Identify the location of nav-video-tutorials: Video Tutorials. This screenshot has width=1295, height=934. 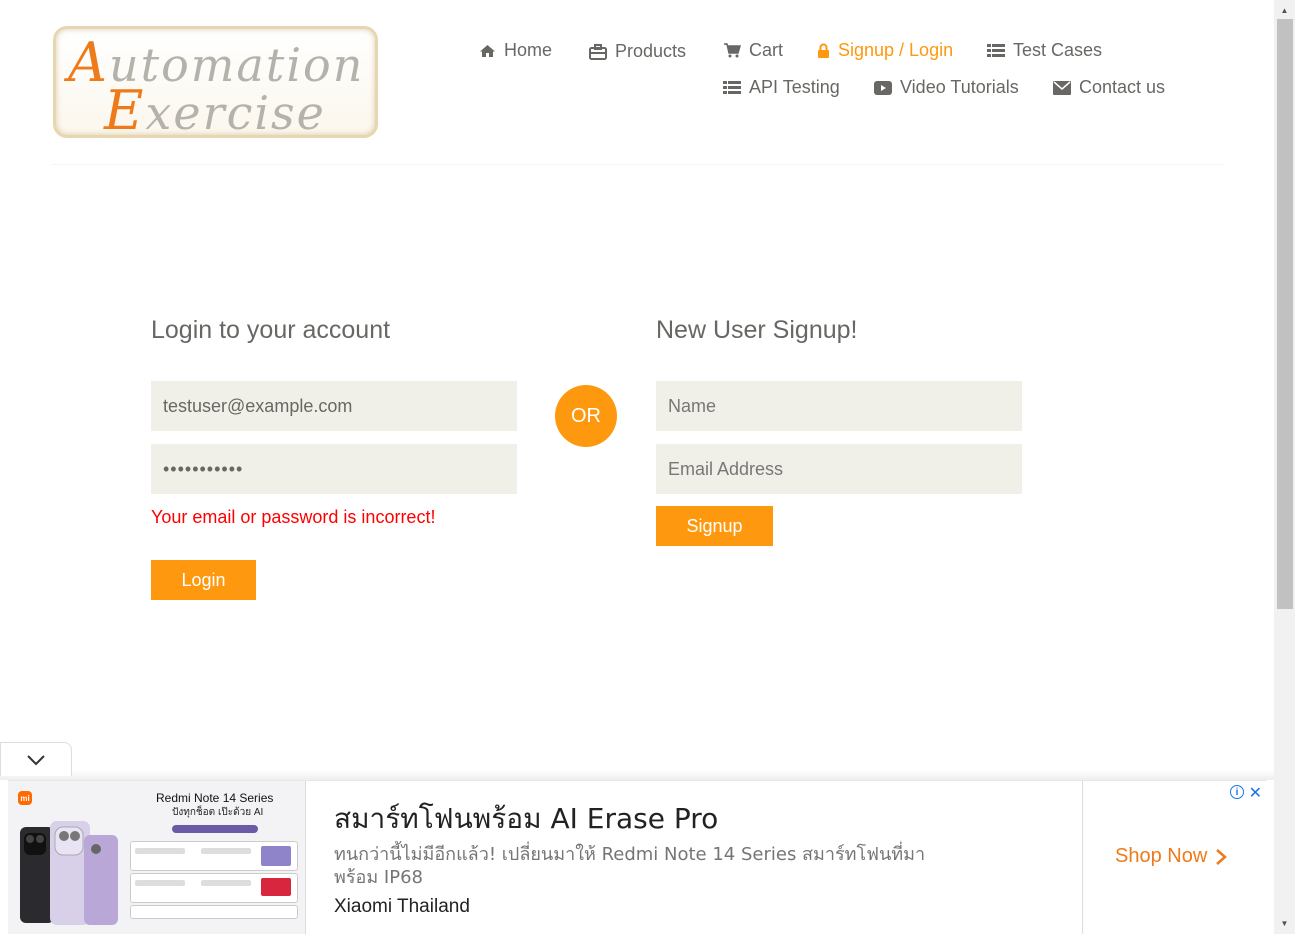
(946, 87).